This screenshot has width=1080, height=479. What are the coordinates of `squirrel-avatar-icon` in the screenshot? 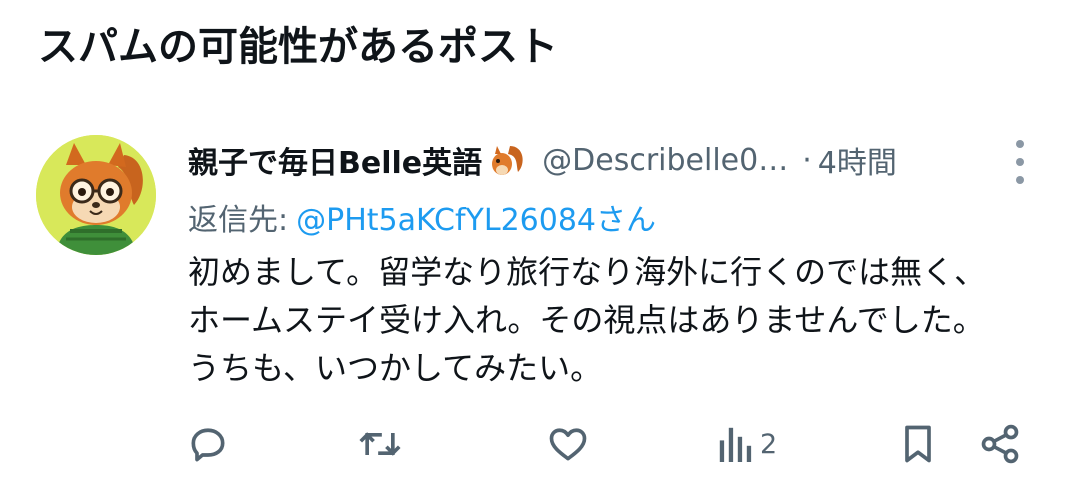 It's located at (96, 195).